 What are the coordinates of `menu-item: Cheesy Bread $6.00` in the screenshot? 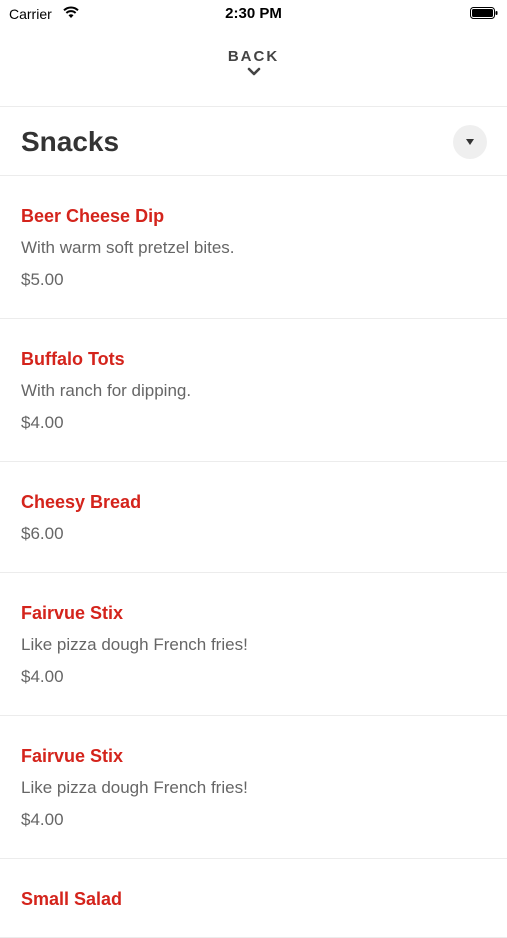 It's located at (253, 517).